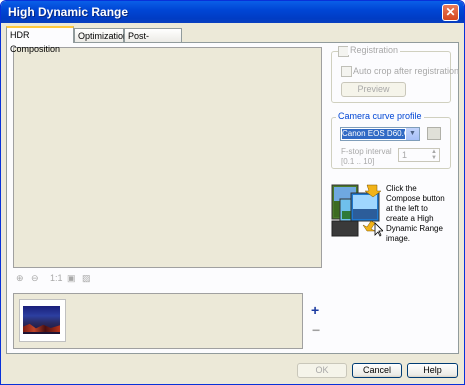  What do you see at coordinates (232, 12) in the screenshot?
I see `title-bar: High Dynamic Range ✕` at bounding box center [232, 12].